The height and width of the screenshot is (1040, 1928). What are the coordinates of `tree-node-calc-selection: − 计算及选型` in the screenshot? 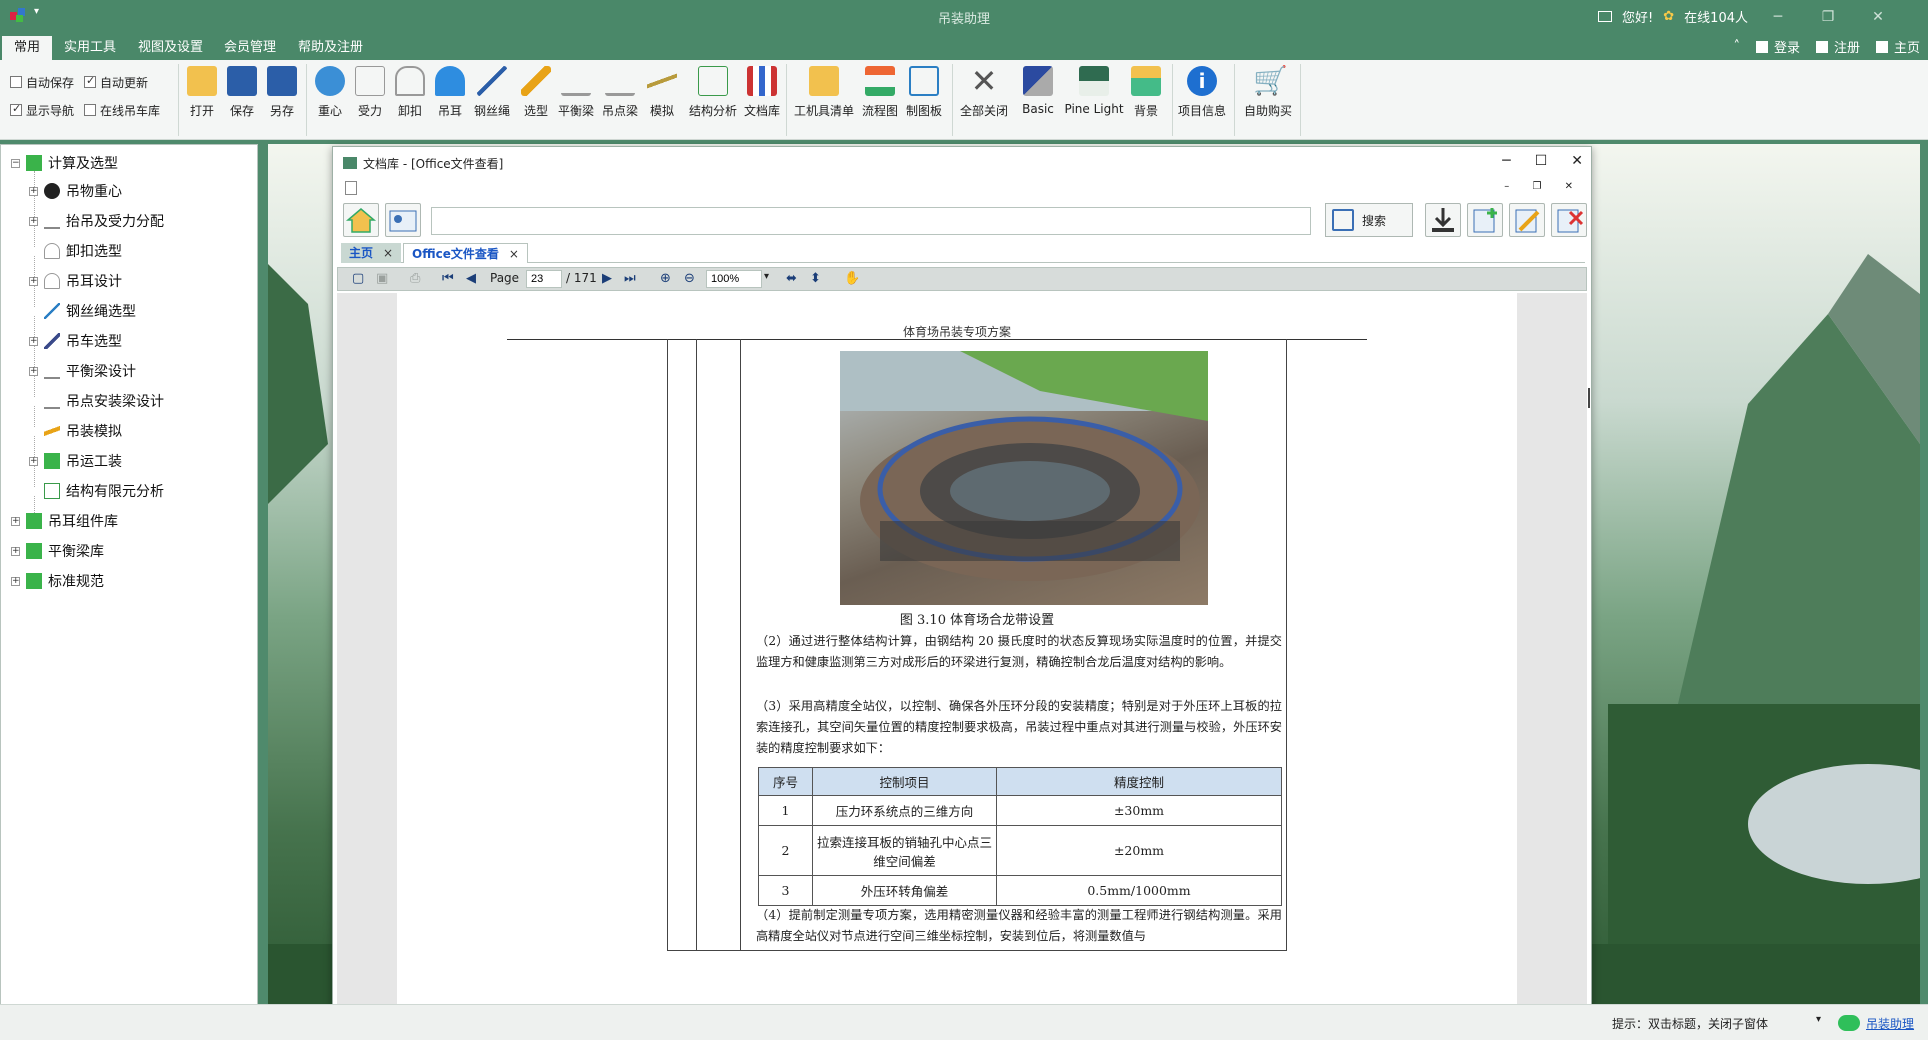 It's located at (64, 163).